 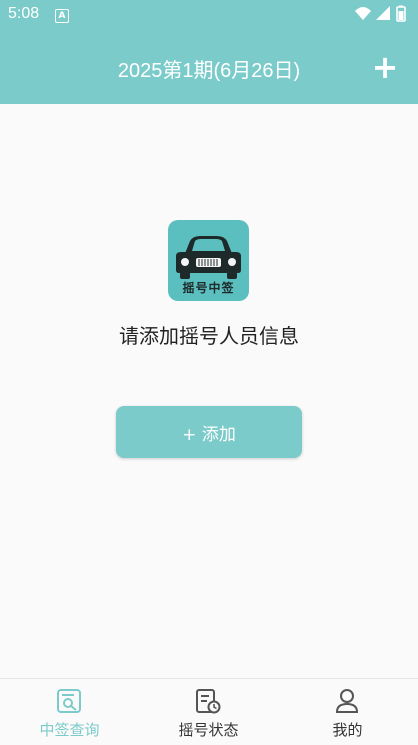 I want to click on tab-label: 摇号状态, so click(x=208, y=730).